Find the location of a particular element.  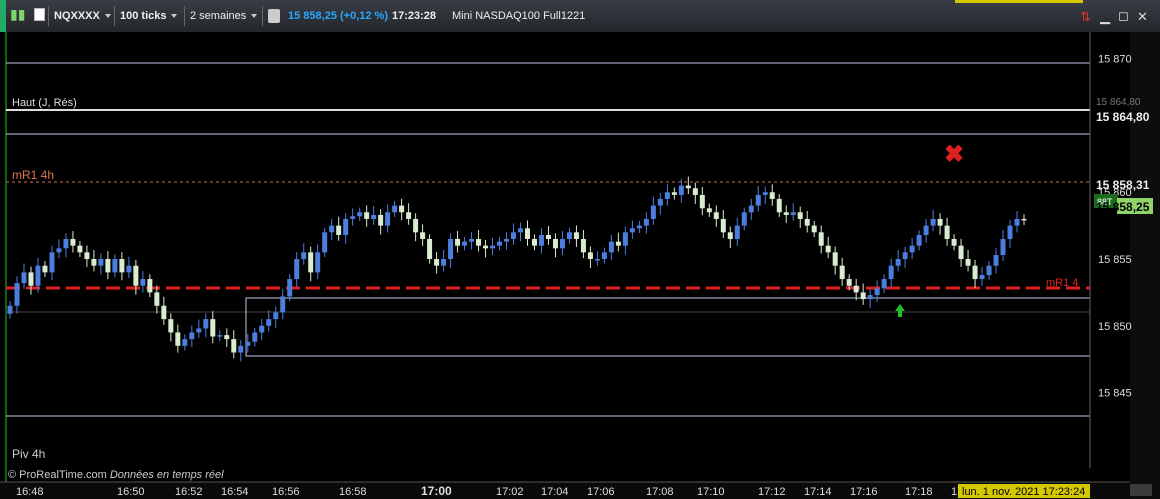

symbol-selector: NQXXXX is located at coordinates (82, 16).